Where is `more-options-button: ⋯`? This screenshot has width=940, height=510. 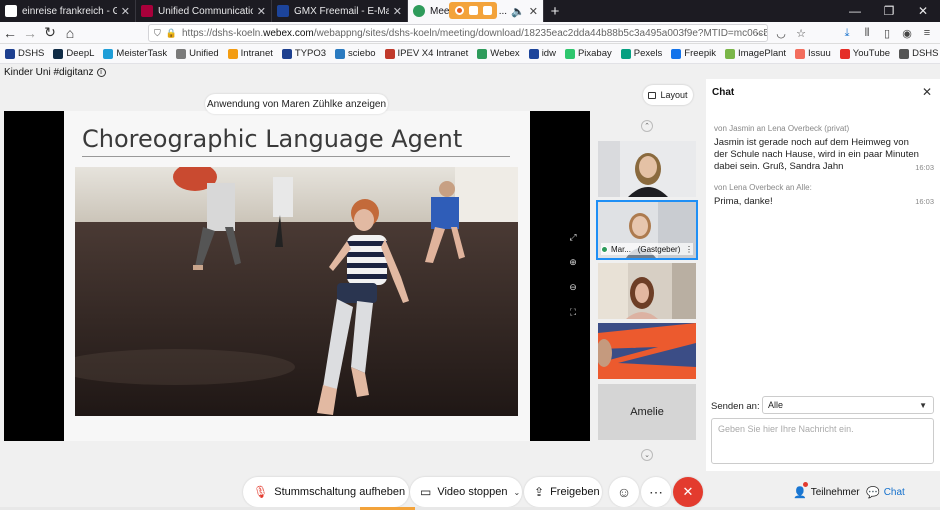 more-options-button: ⋯ is located at coordinates (656, 492).